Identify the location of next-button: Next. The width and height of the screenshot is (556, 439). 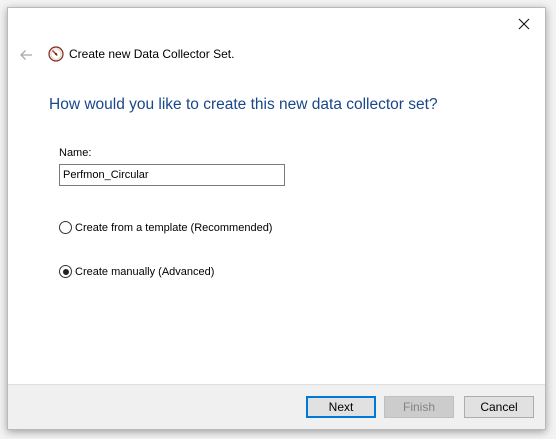
(341, 407).